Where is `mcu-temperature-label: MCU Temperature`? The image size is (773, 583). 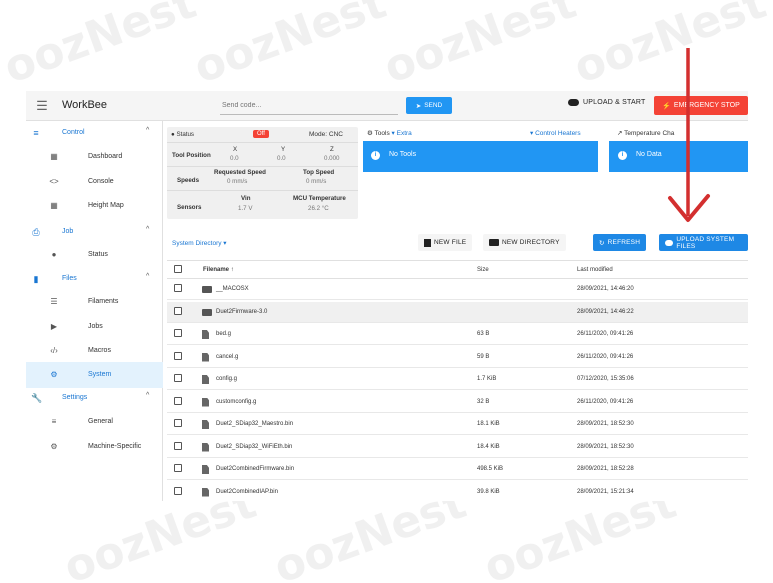 mcu-temperature-label: MCU Temperature is located at coordinates (319, 198).